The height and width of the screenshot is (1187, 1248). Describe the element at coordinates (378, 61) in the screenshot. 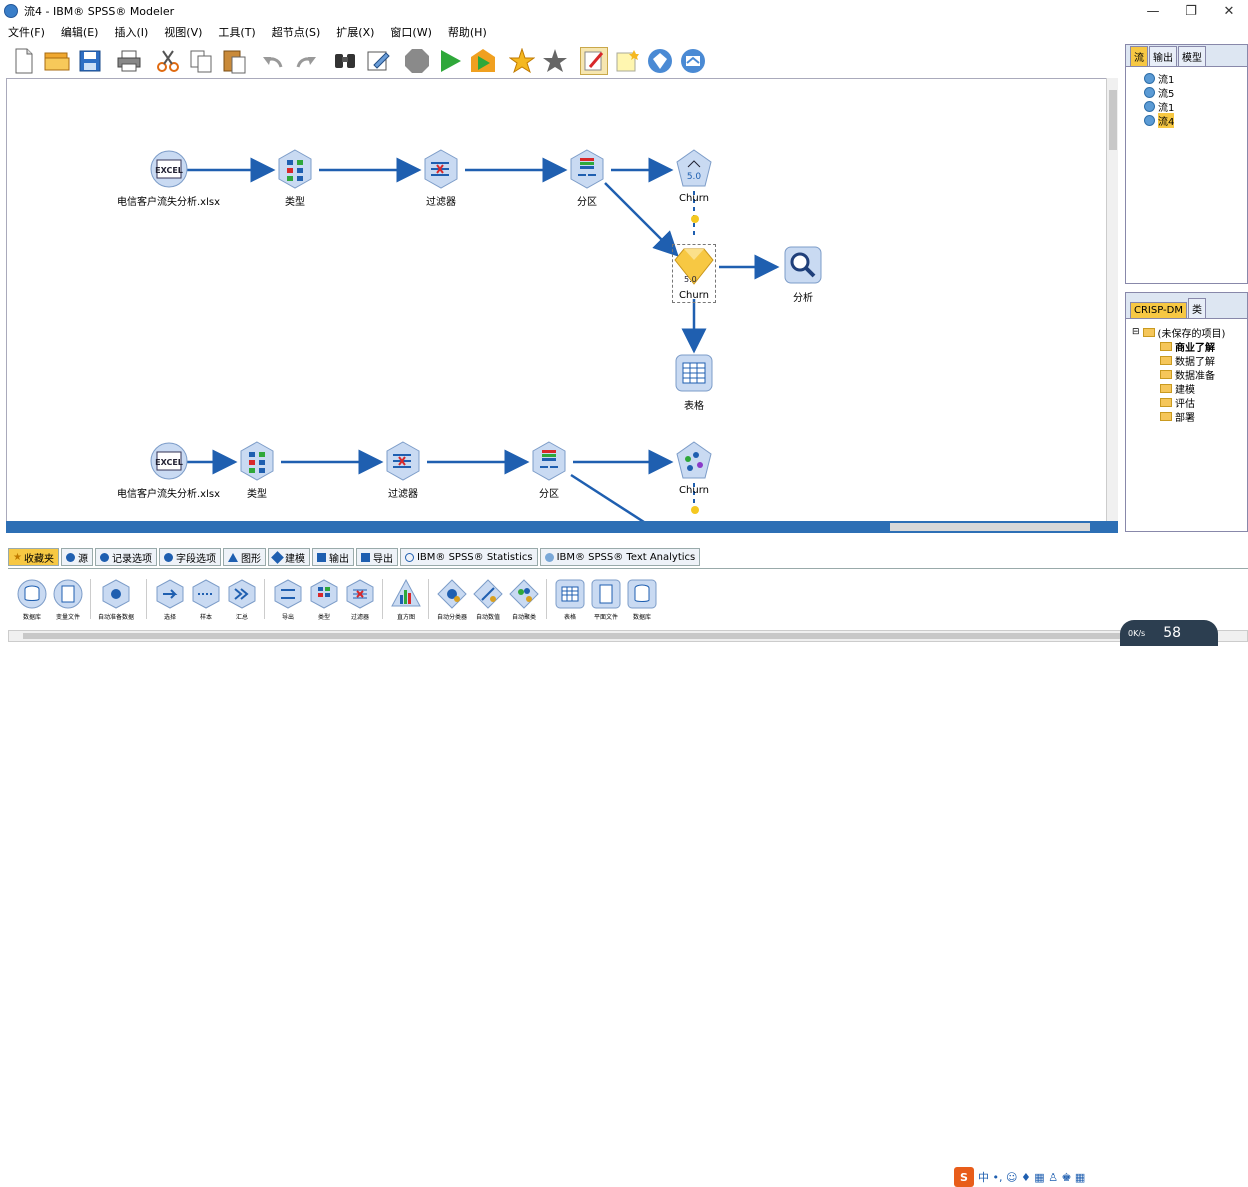

I see `edit-icon` at that location.